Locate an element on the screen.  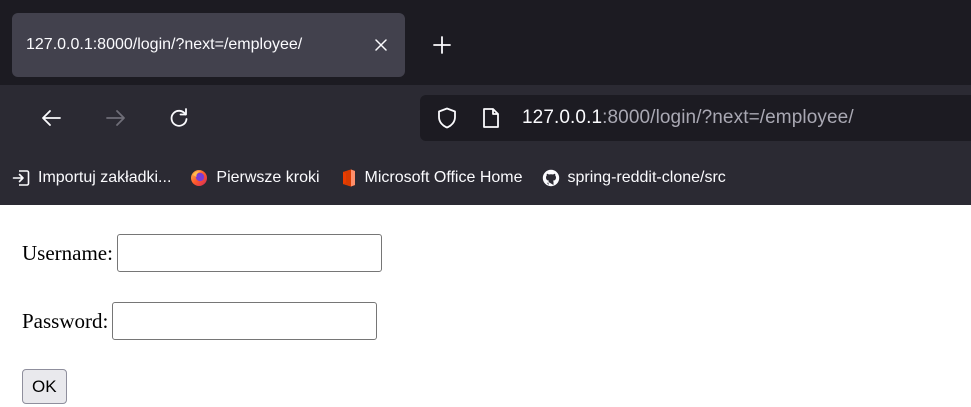
office-icon is located at coordinates (348, 178).